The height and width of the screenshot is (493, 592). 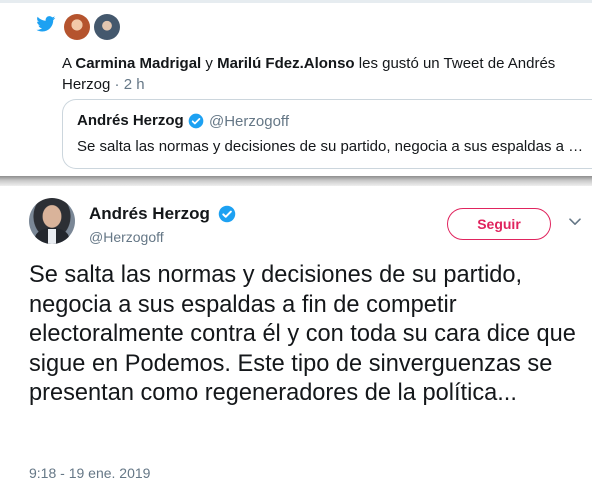 What do you see at coordinates (67, 63) in the screenshot?
I see `notification-prefix: A` at bounding box center [67, 63].